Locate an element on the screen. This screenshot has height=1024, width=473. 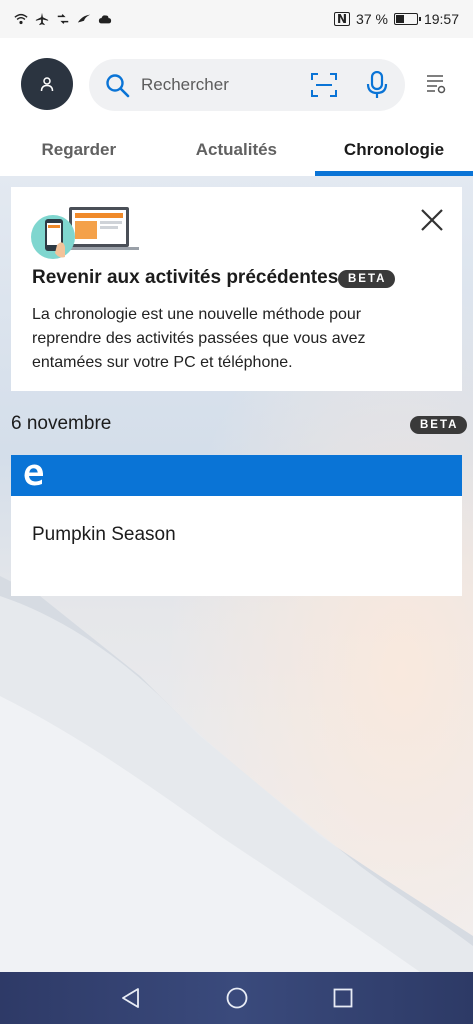
tab-actualites: Actualités is located at coordinates (237, 153).